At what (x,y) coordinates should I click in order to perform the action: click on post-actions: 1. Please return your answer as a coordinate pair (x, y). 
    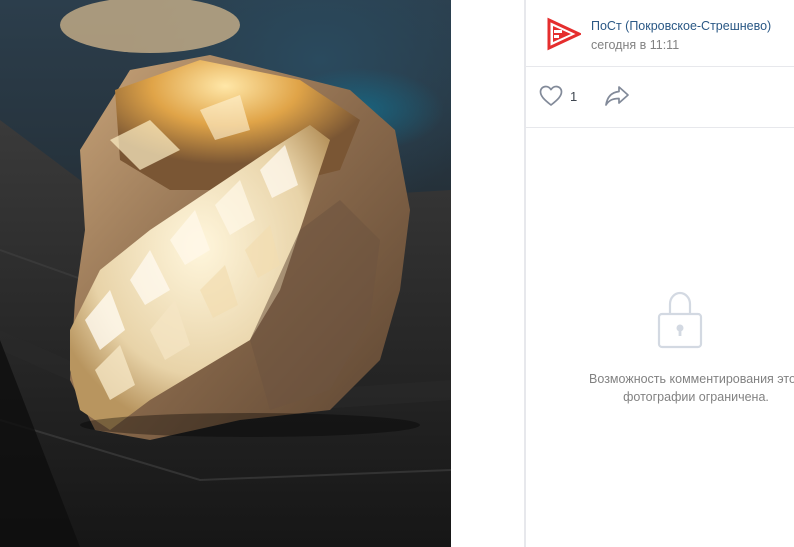
    Looking at the image, I should click on (660, 97).